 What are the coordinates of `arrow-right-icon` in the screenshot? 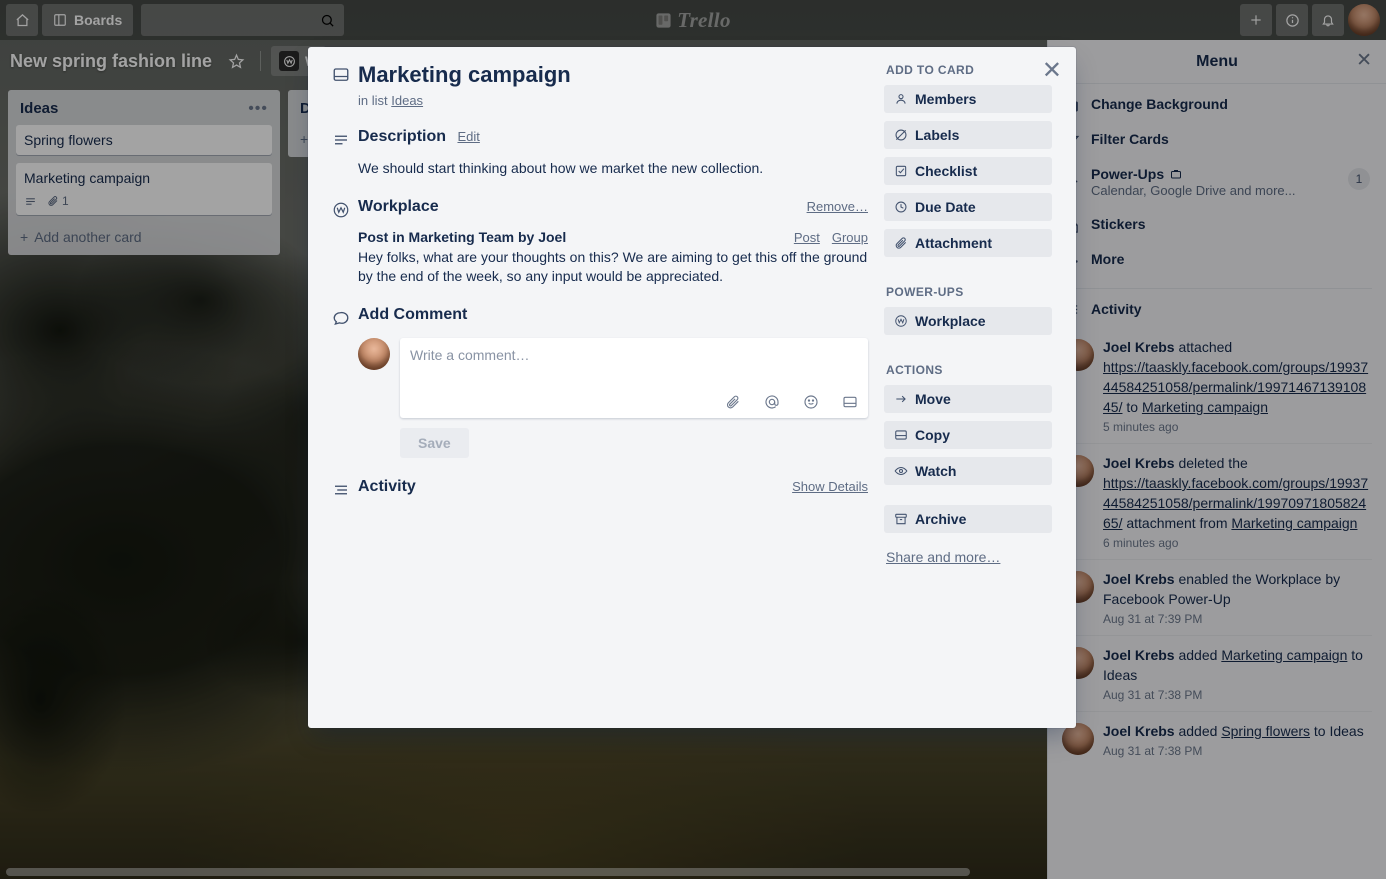 It's located at (901, 399).